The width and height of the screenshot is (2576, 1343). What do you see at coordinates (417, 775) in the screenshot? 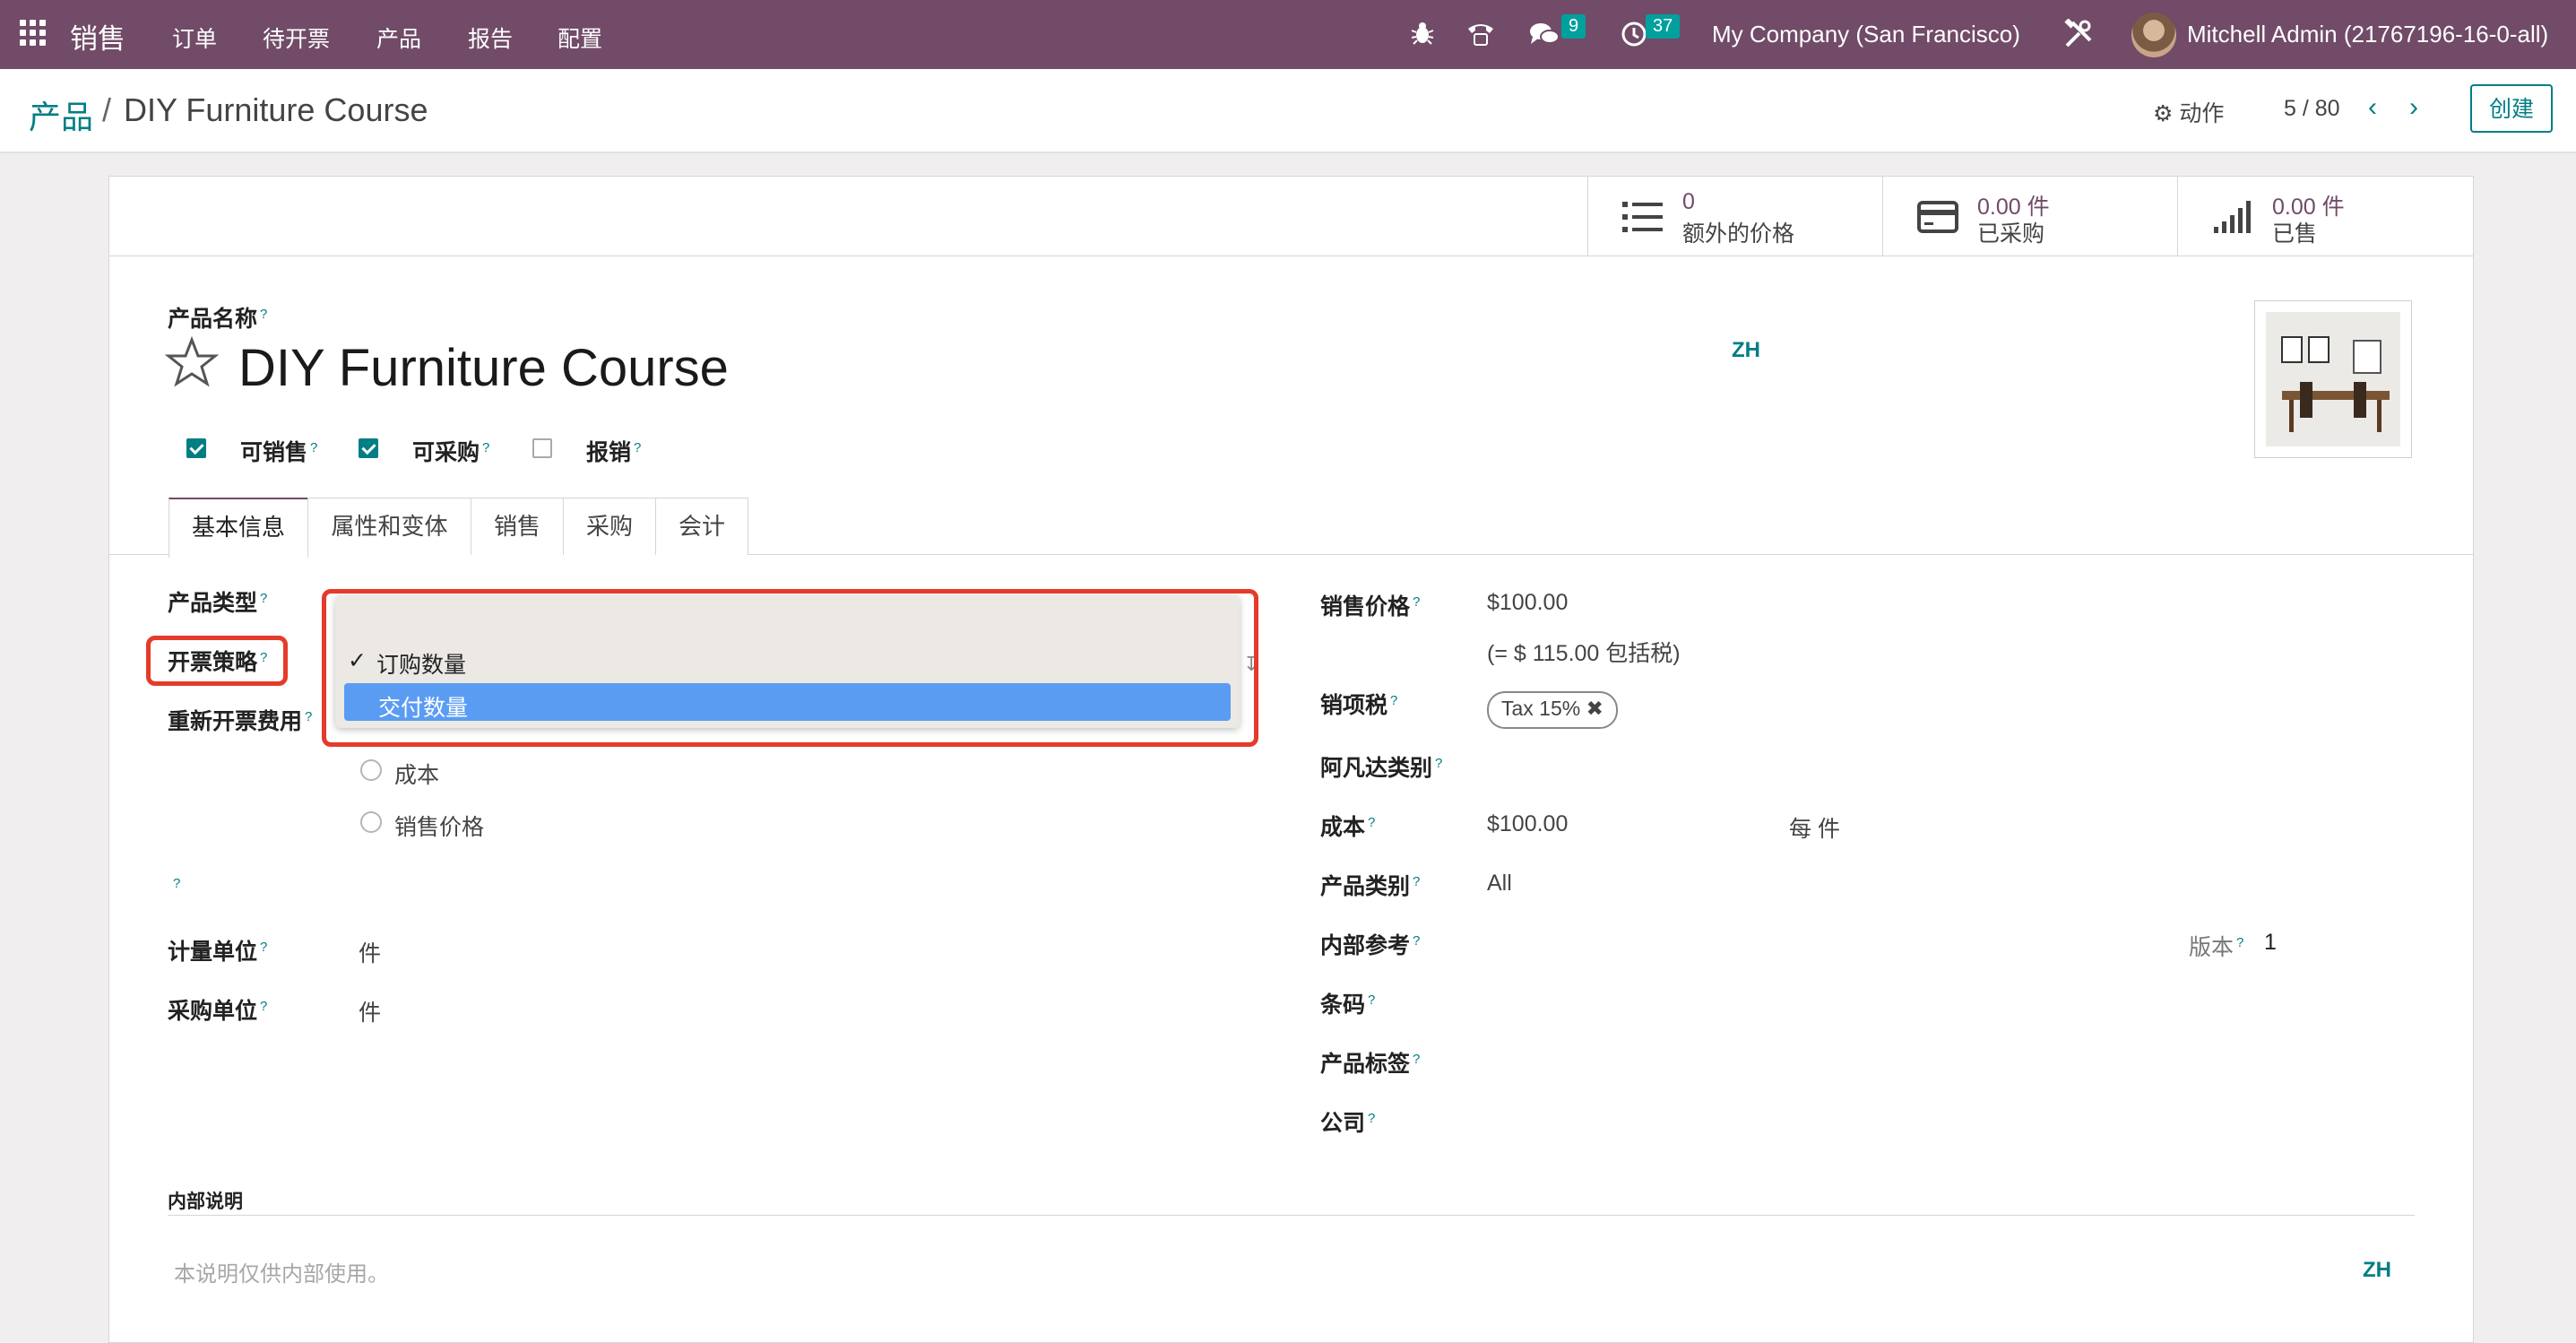
I see `reinvoice-option-cost: 成本` at bounding box center [417, 775].